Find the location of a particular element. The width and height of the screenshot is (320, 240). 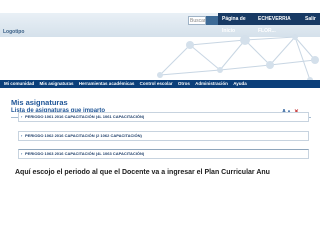

menu-ayuda: Ayuda is located at coordinates (240, 83).